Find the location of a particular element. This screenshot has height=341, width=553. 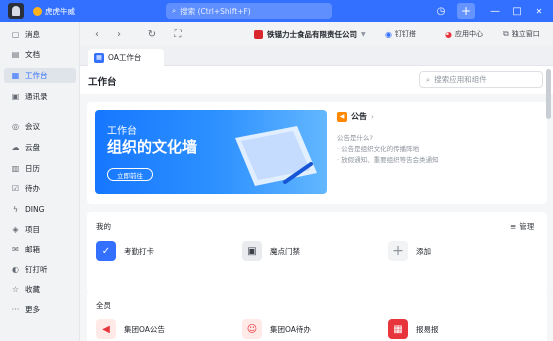

app-label: 报易报 is located at coordinates (427, 329).